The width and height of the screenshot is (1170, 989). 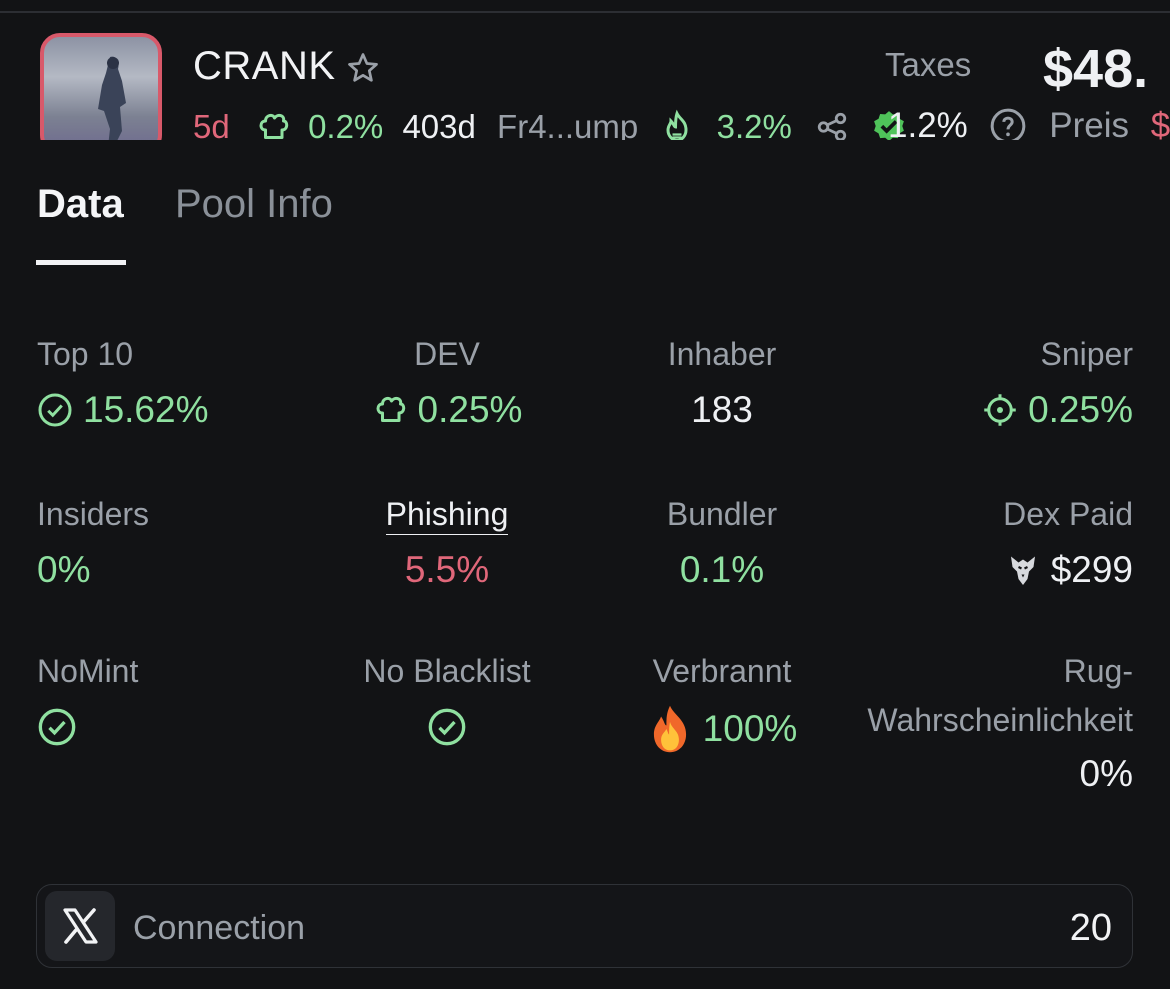 I want to click on taxes-label: Taxes, so click(x=928, y=64).